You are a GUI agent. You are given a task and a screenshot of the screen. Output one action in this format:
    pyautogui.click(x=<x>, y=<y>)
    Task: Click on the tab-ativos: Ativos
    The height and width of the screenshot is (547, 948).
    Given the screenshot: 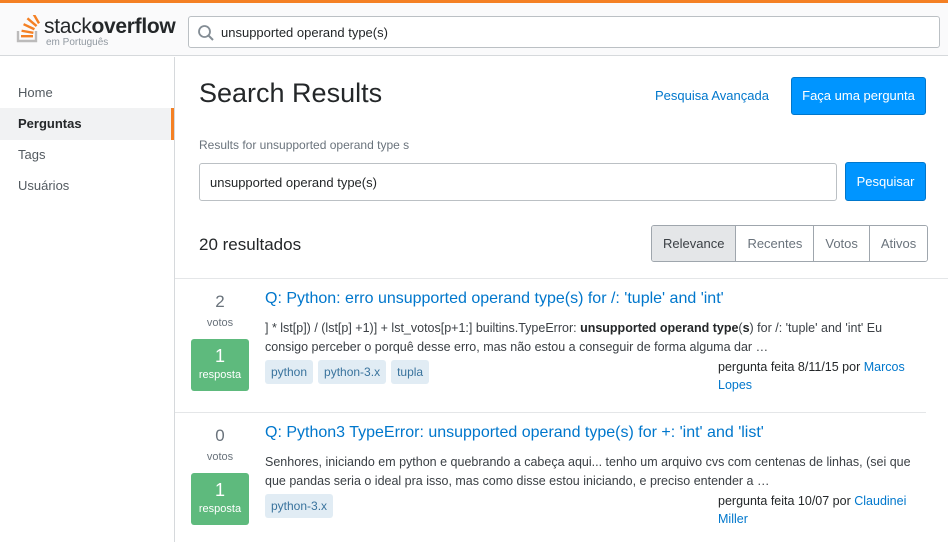 What is the action you would take?
    pyautogui.click(x=898, y=243)
    